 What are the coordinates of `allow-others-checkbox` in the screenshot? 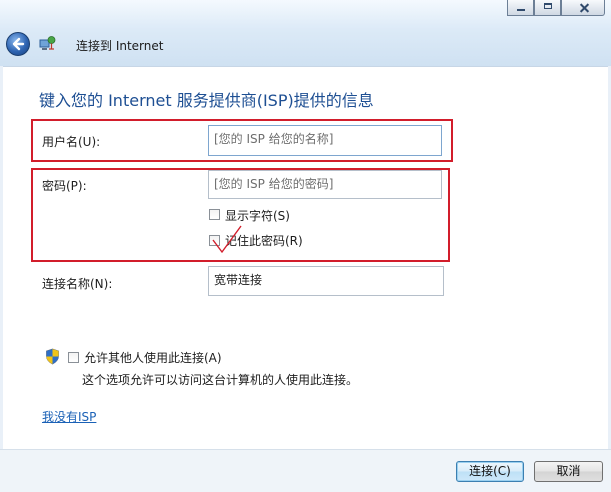 It's located at (73, 357).